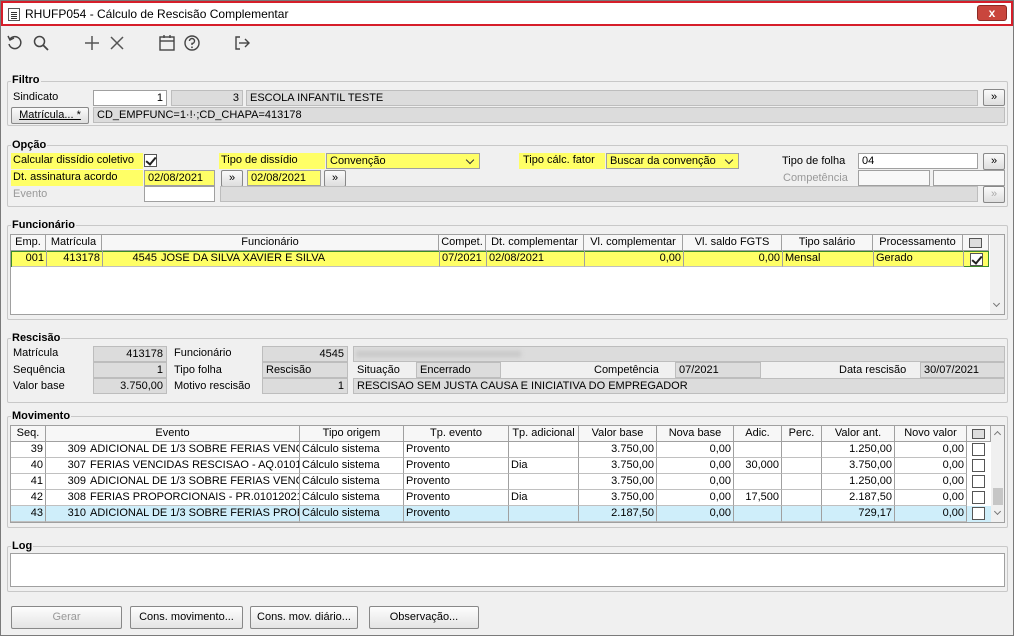 This screenshot has height=636, width=1014. What do you see at coordinates (284, 178) in the screenshot?
I see `dt-assinatura-input-2: 02/08/2021` at bounding box center [284, 178].